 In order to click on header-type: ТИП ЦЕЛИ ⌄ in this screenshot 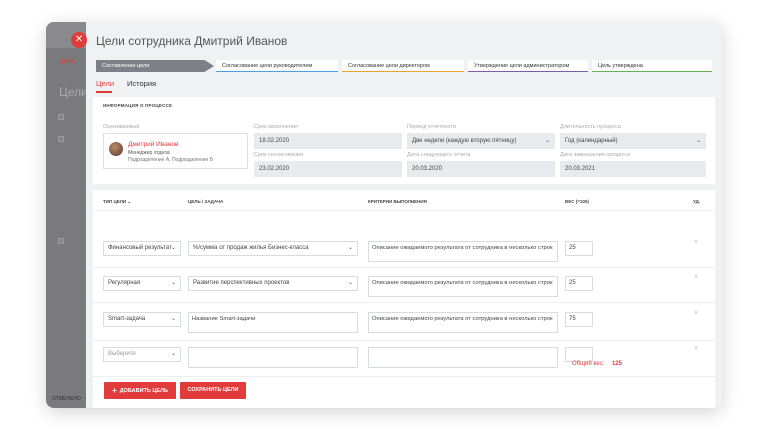, I will do `click(117, 202)`.